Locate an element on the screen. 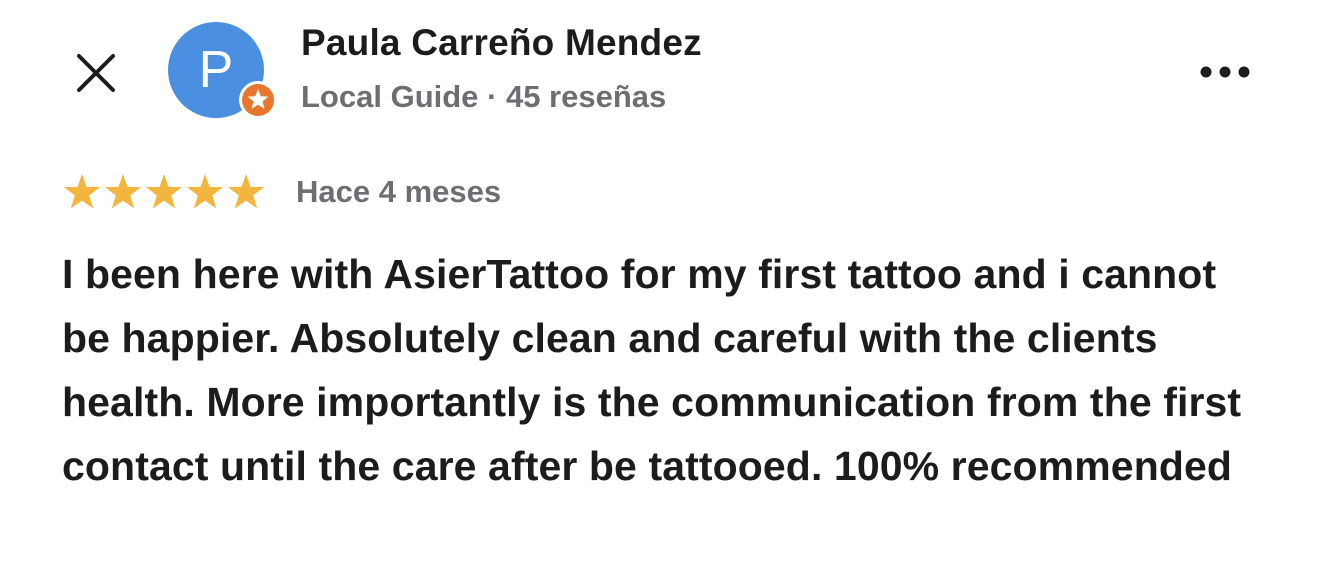  more-options-button is located at coordinates (1225, 72).